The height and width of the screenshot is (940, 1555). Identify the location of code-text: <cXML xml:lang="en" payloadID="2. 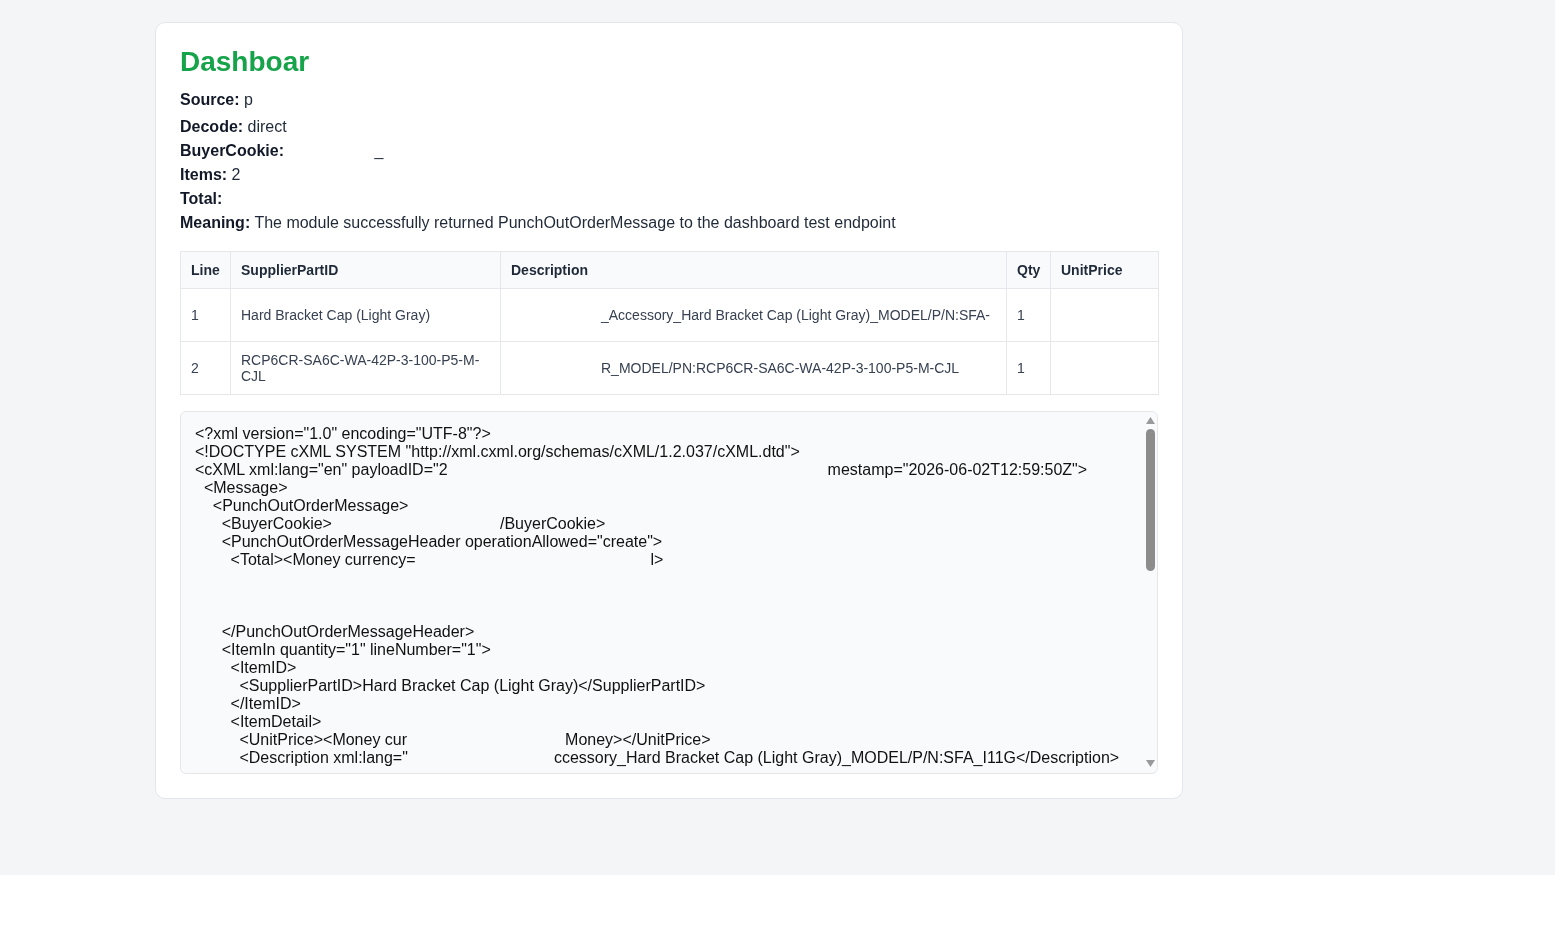
(321, 470).